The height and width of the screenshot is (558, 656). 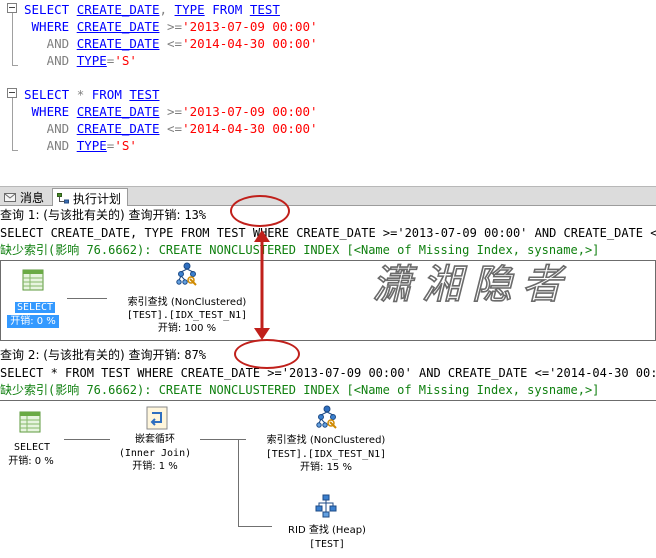 What do you see at coordinates (326, 506) in the screenshot?
I see `rid-lookup-icon` at bounding box center [326, 506].